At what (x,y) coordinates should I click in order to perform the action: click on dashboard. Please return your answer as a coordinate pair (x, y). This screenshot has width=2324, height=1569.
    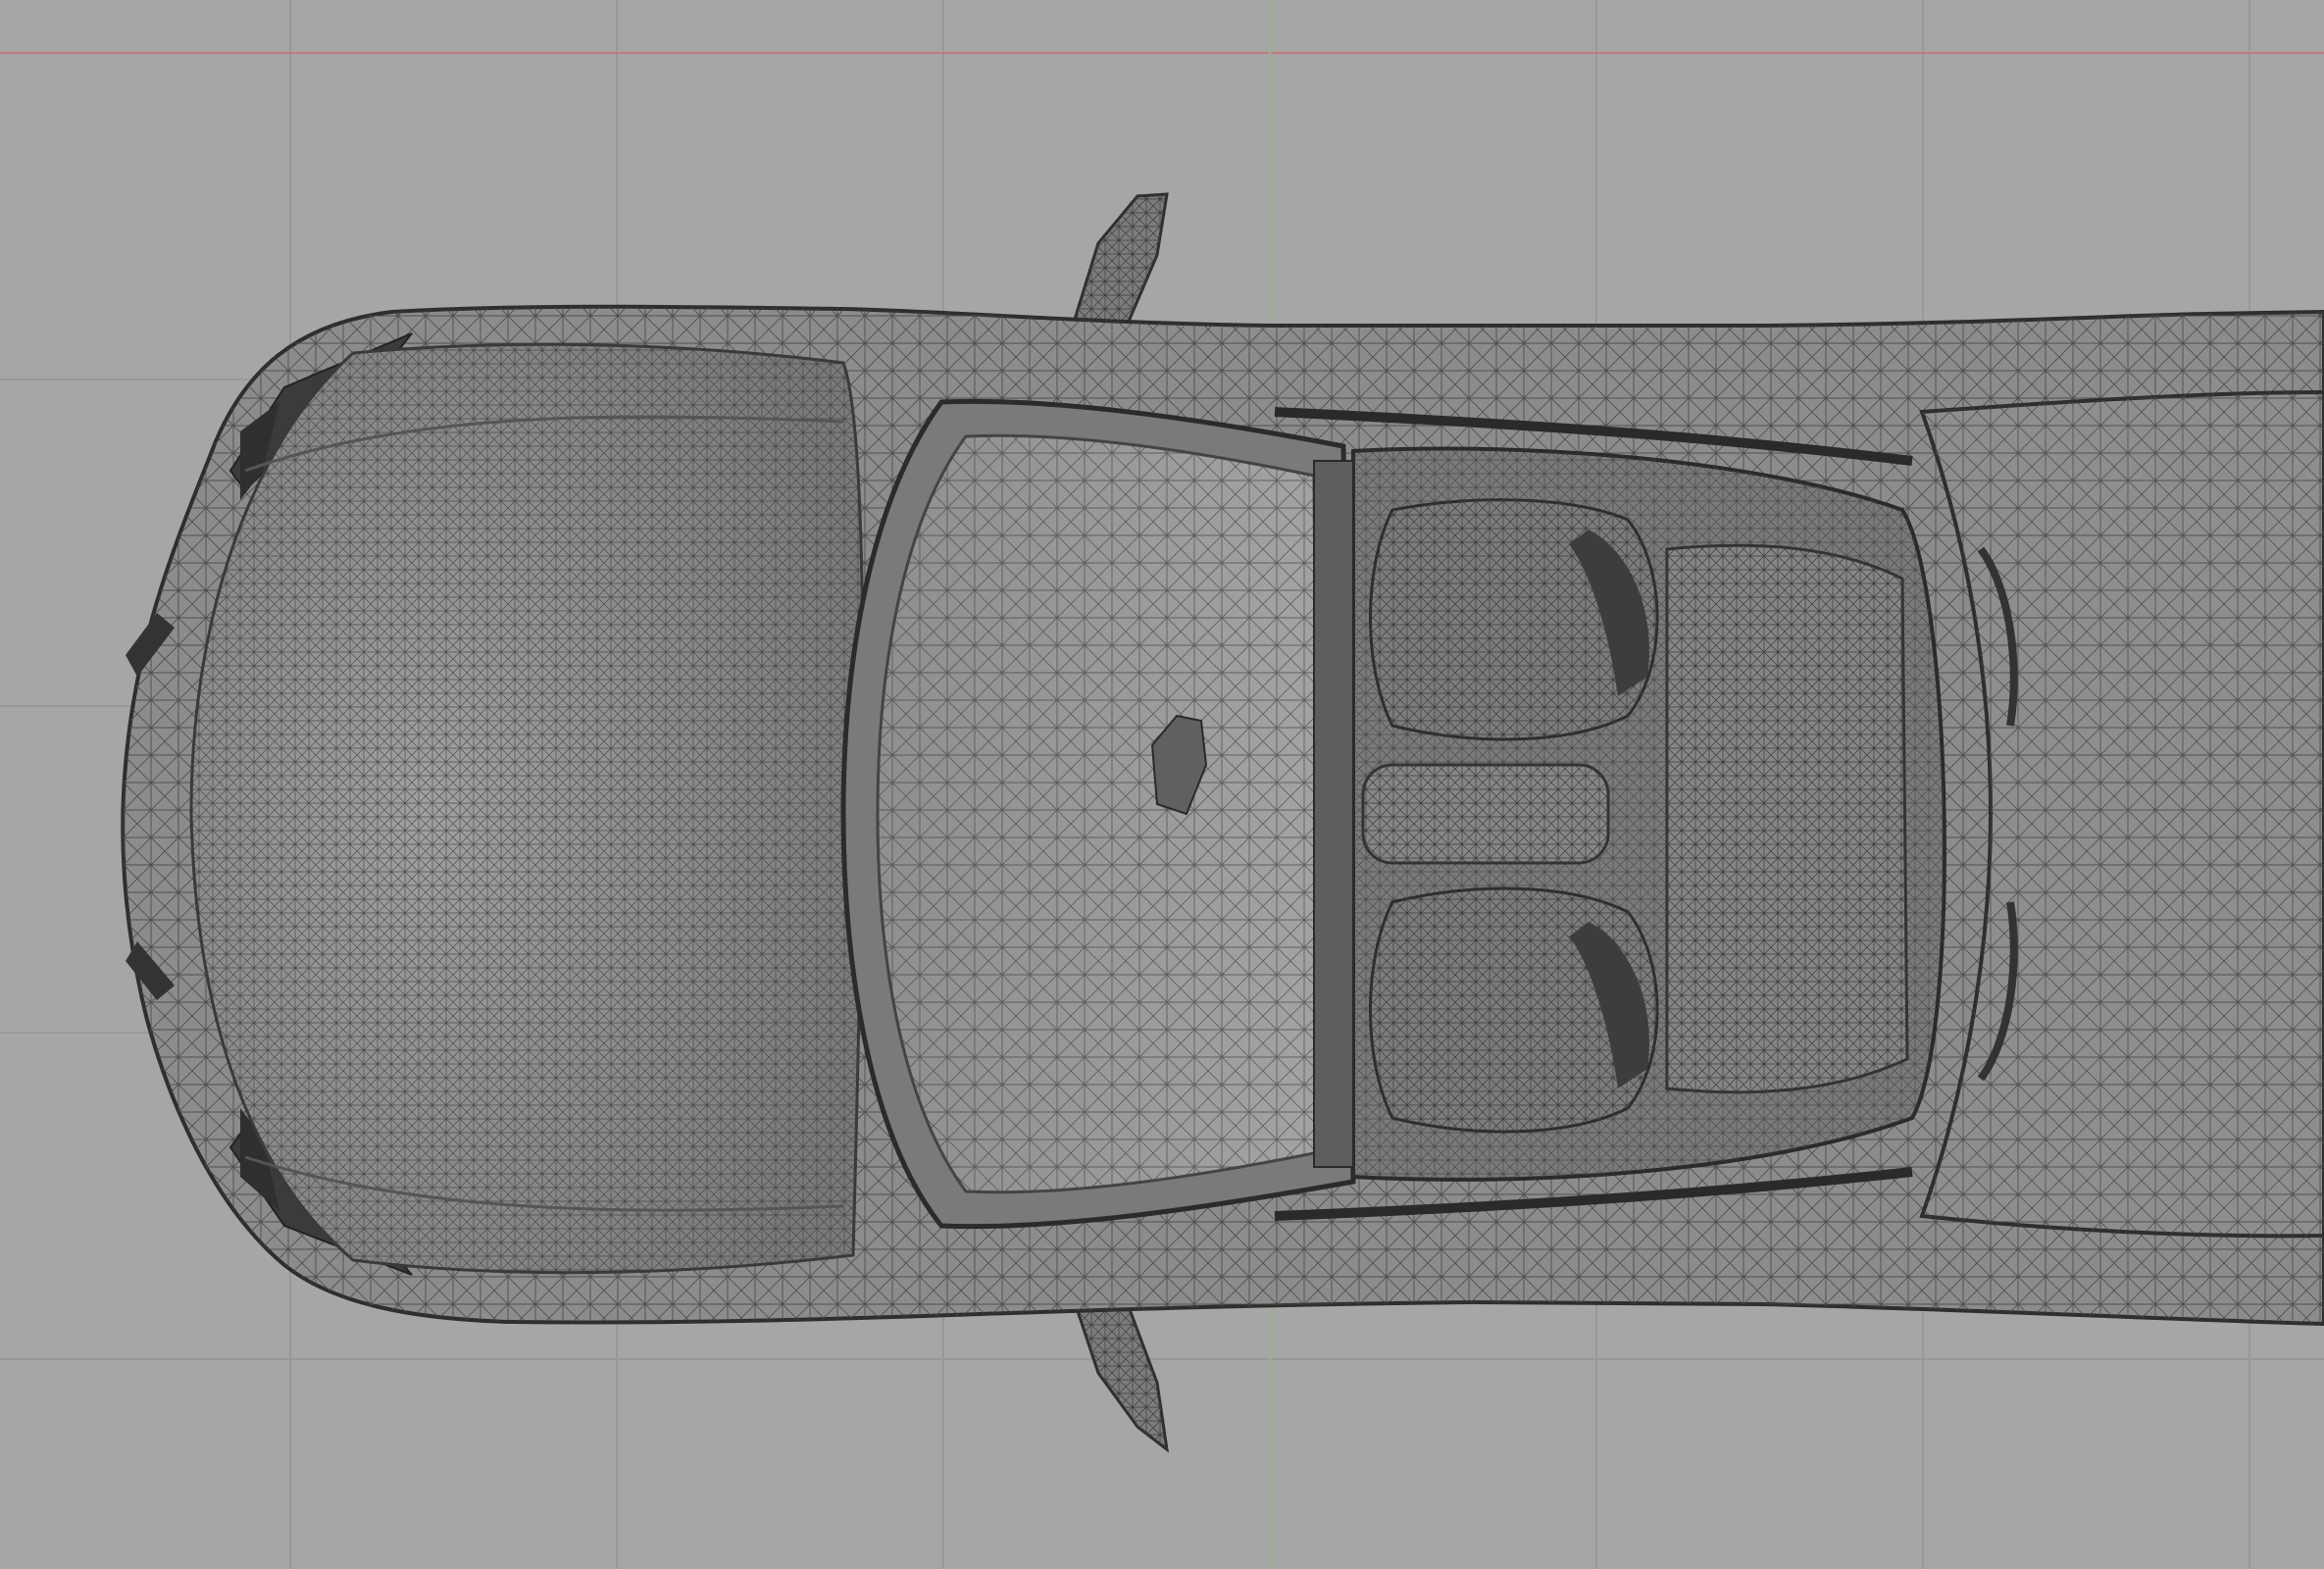
    Looking at the image, I should click on (1333, 814).